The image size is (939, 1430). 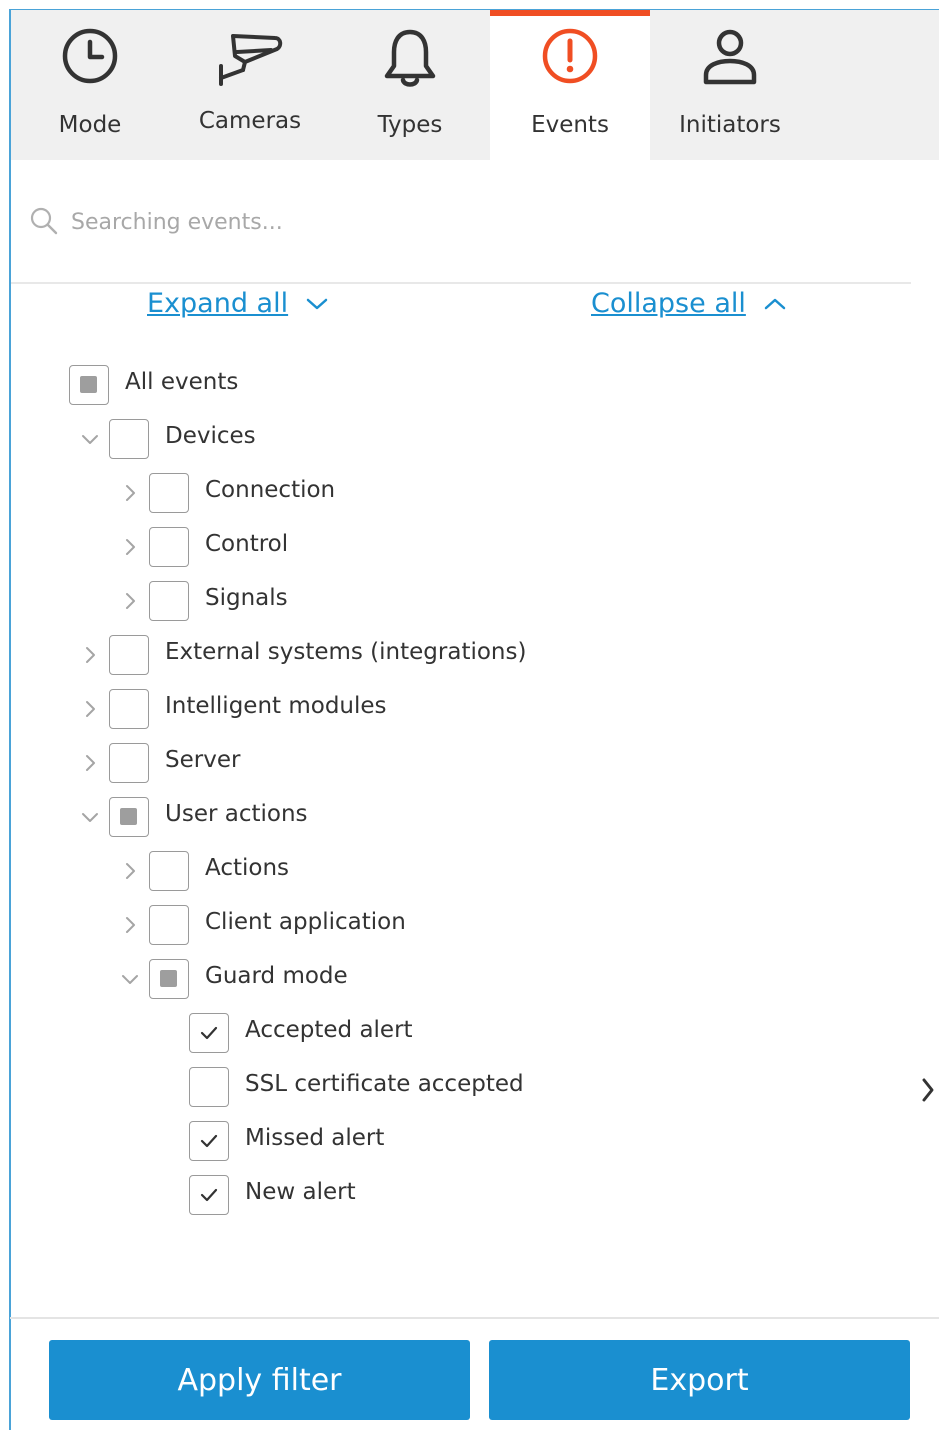 What do you see at coordinates (236, 814) in the screenshot?
I see `tree-item-label: User actions` at bounding box center [236, 814].